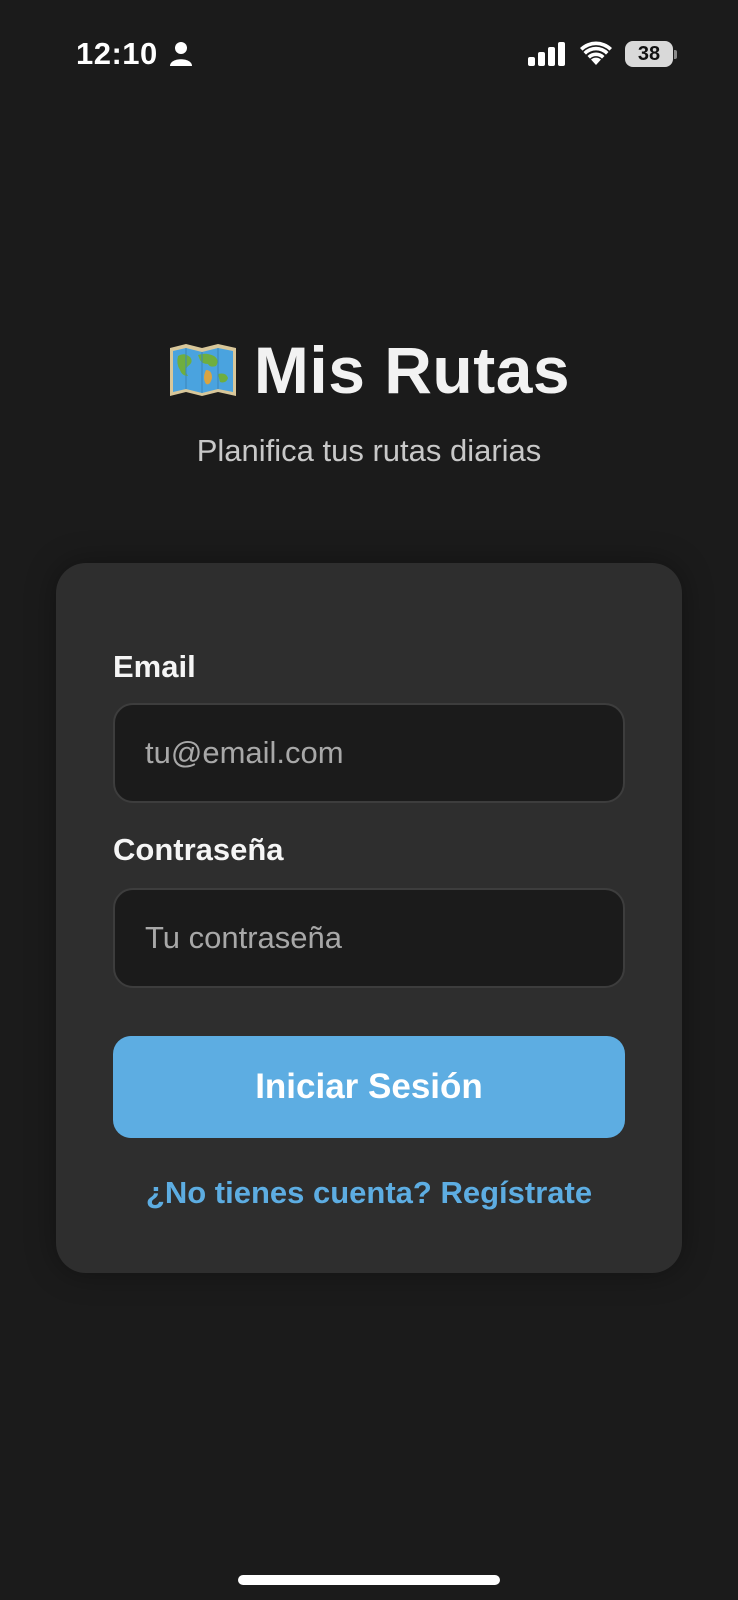 This screenshot has height=1600, width=738. I want to click on password-label: Contraseña, so click(198, 849).